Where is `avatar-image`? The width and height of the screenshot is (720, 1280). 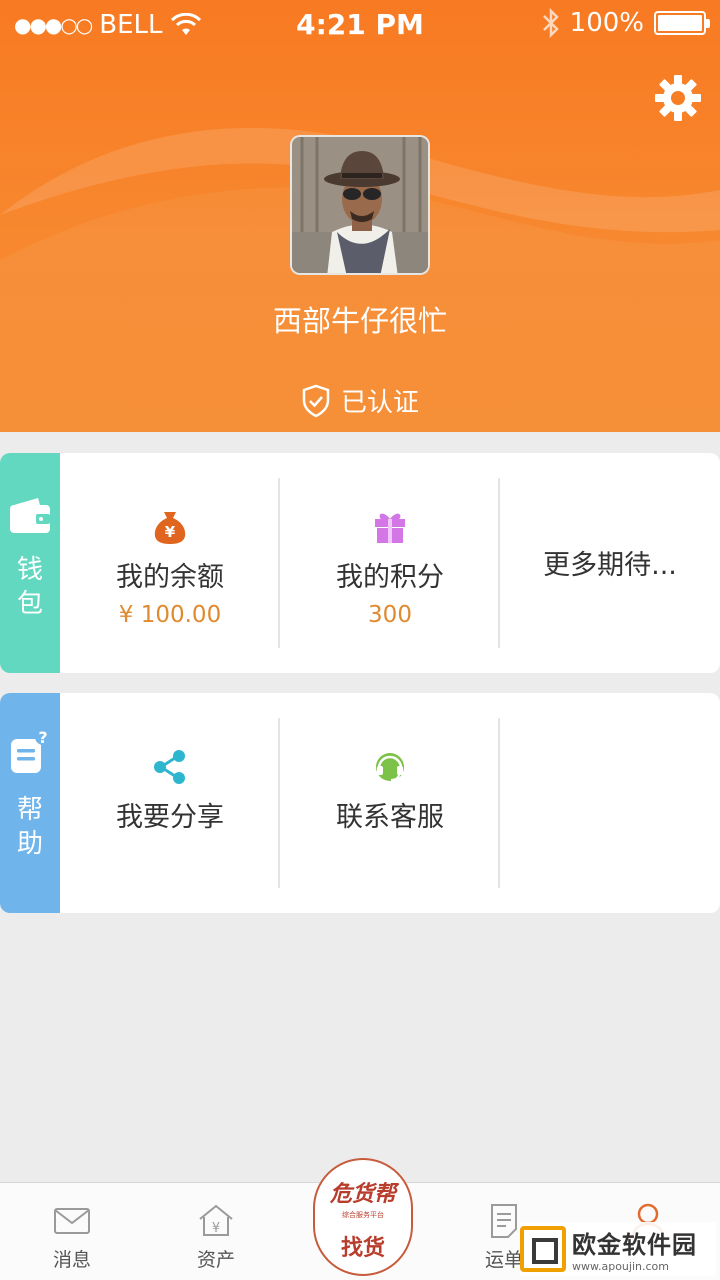
avatar-image is located at coordinates (360, 205).